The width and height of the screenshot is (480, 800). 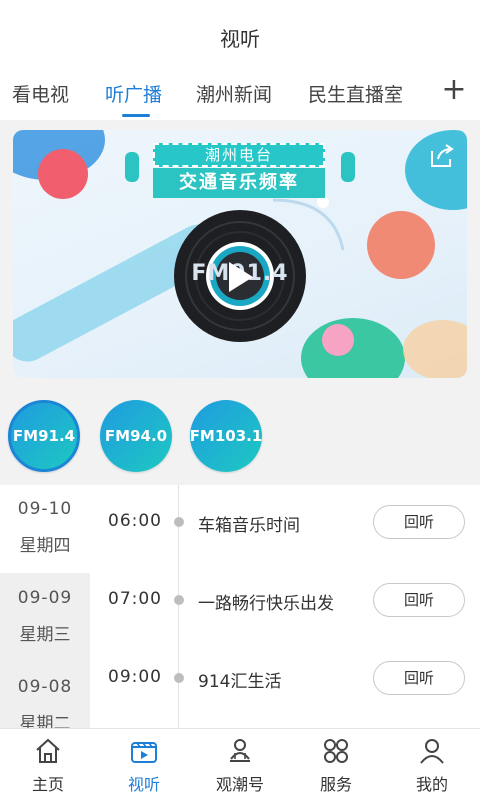 I want to click on weekday-label: 星期二, so click(x=45, y=722).